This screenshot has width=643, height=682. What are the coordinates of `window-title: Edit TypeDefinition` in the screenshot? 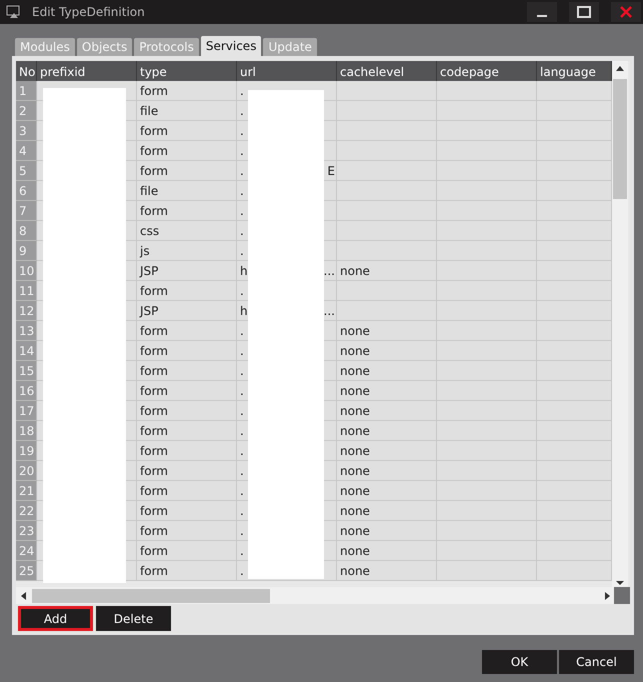 It's located at (89, 12).